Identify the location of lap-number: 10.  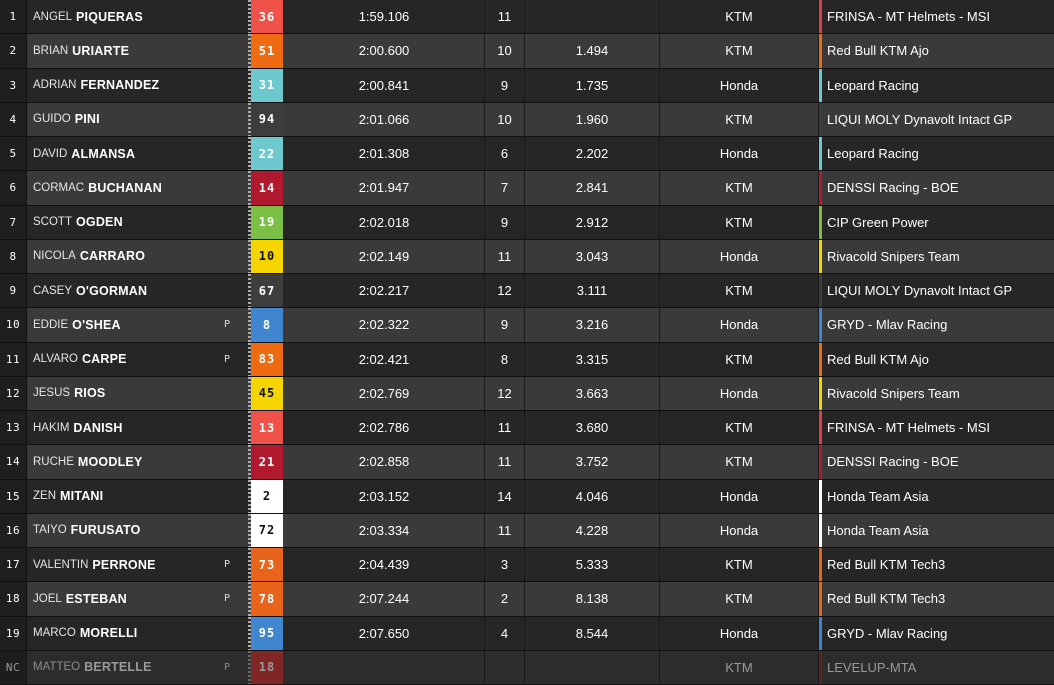
(504, 119).